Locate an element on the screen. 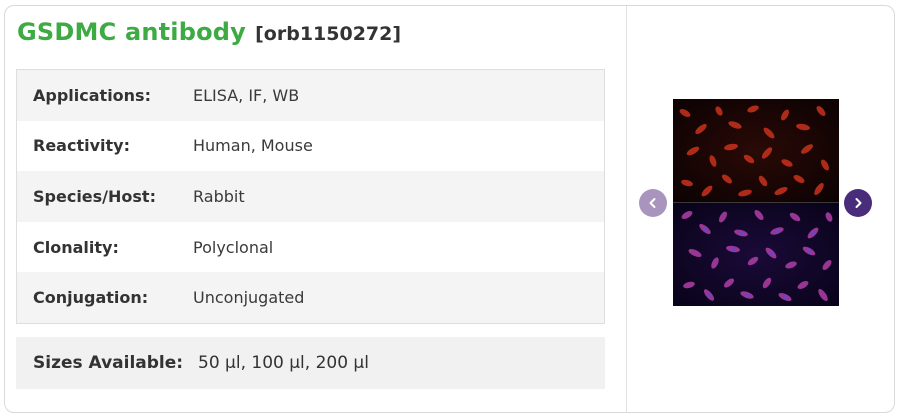 Image resolution: width=899 pixels, height=417 pixels. cell-stain-red is located at coordinates (754, 151).